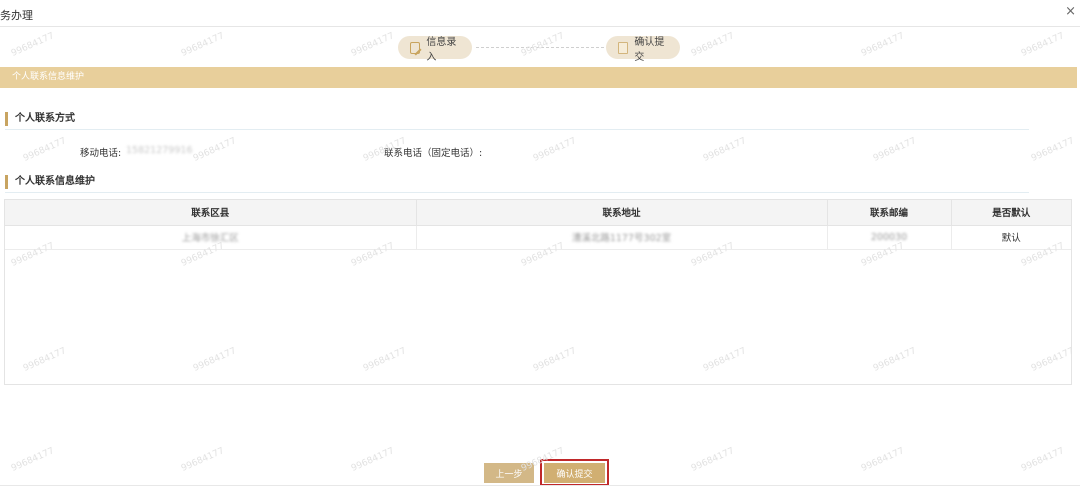 The height and width of the screenshot is (487, 1080). Describe the element at coordinates (159, 150) in the screenshot. I see `mobile-value: 15821279916` at that location.